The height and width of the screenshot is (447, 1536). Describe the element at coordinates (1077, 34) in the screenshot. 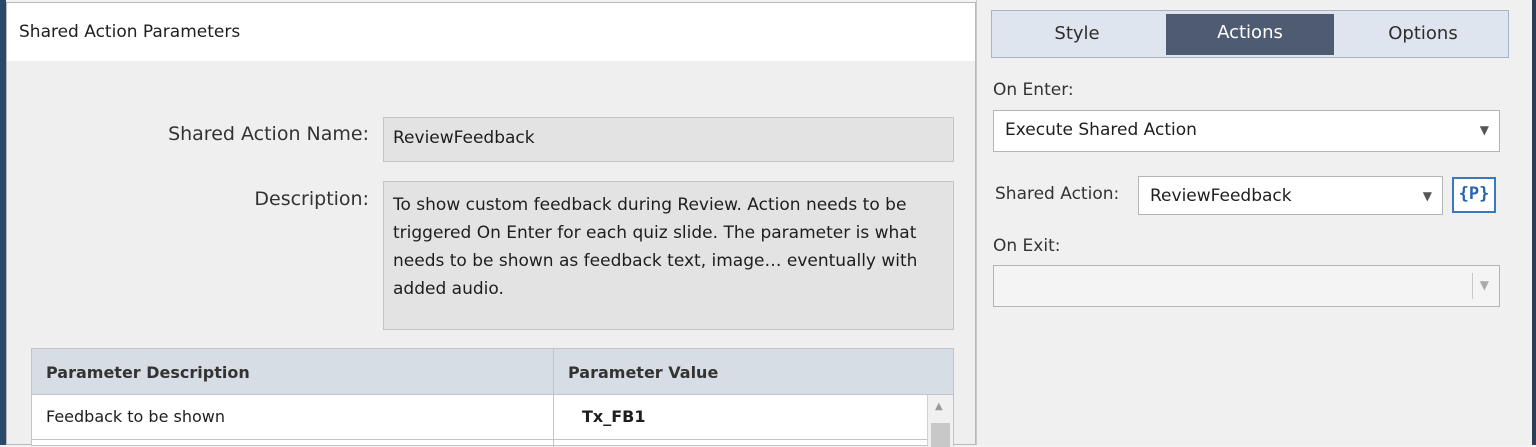

I see `tab-style: Style` at that location.